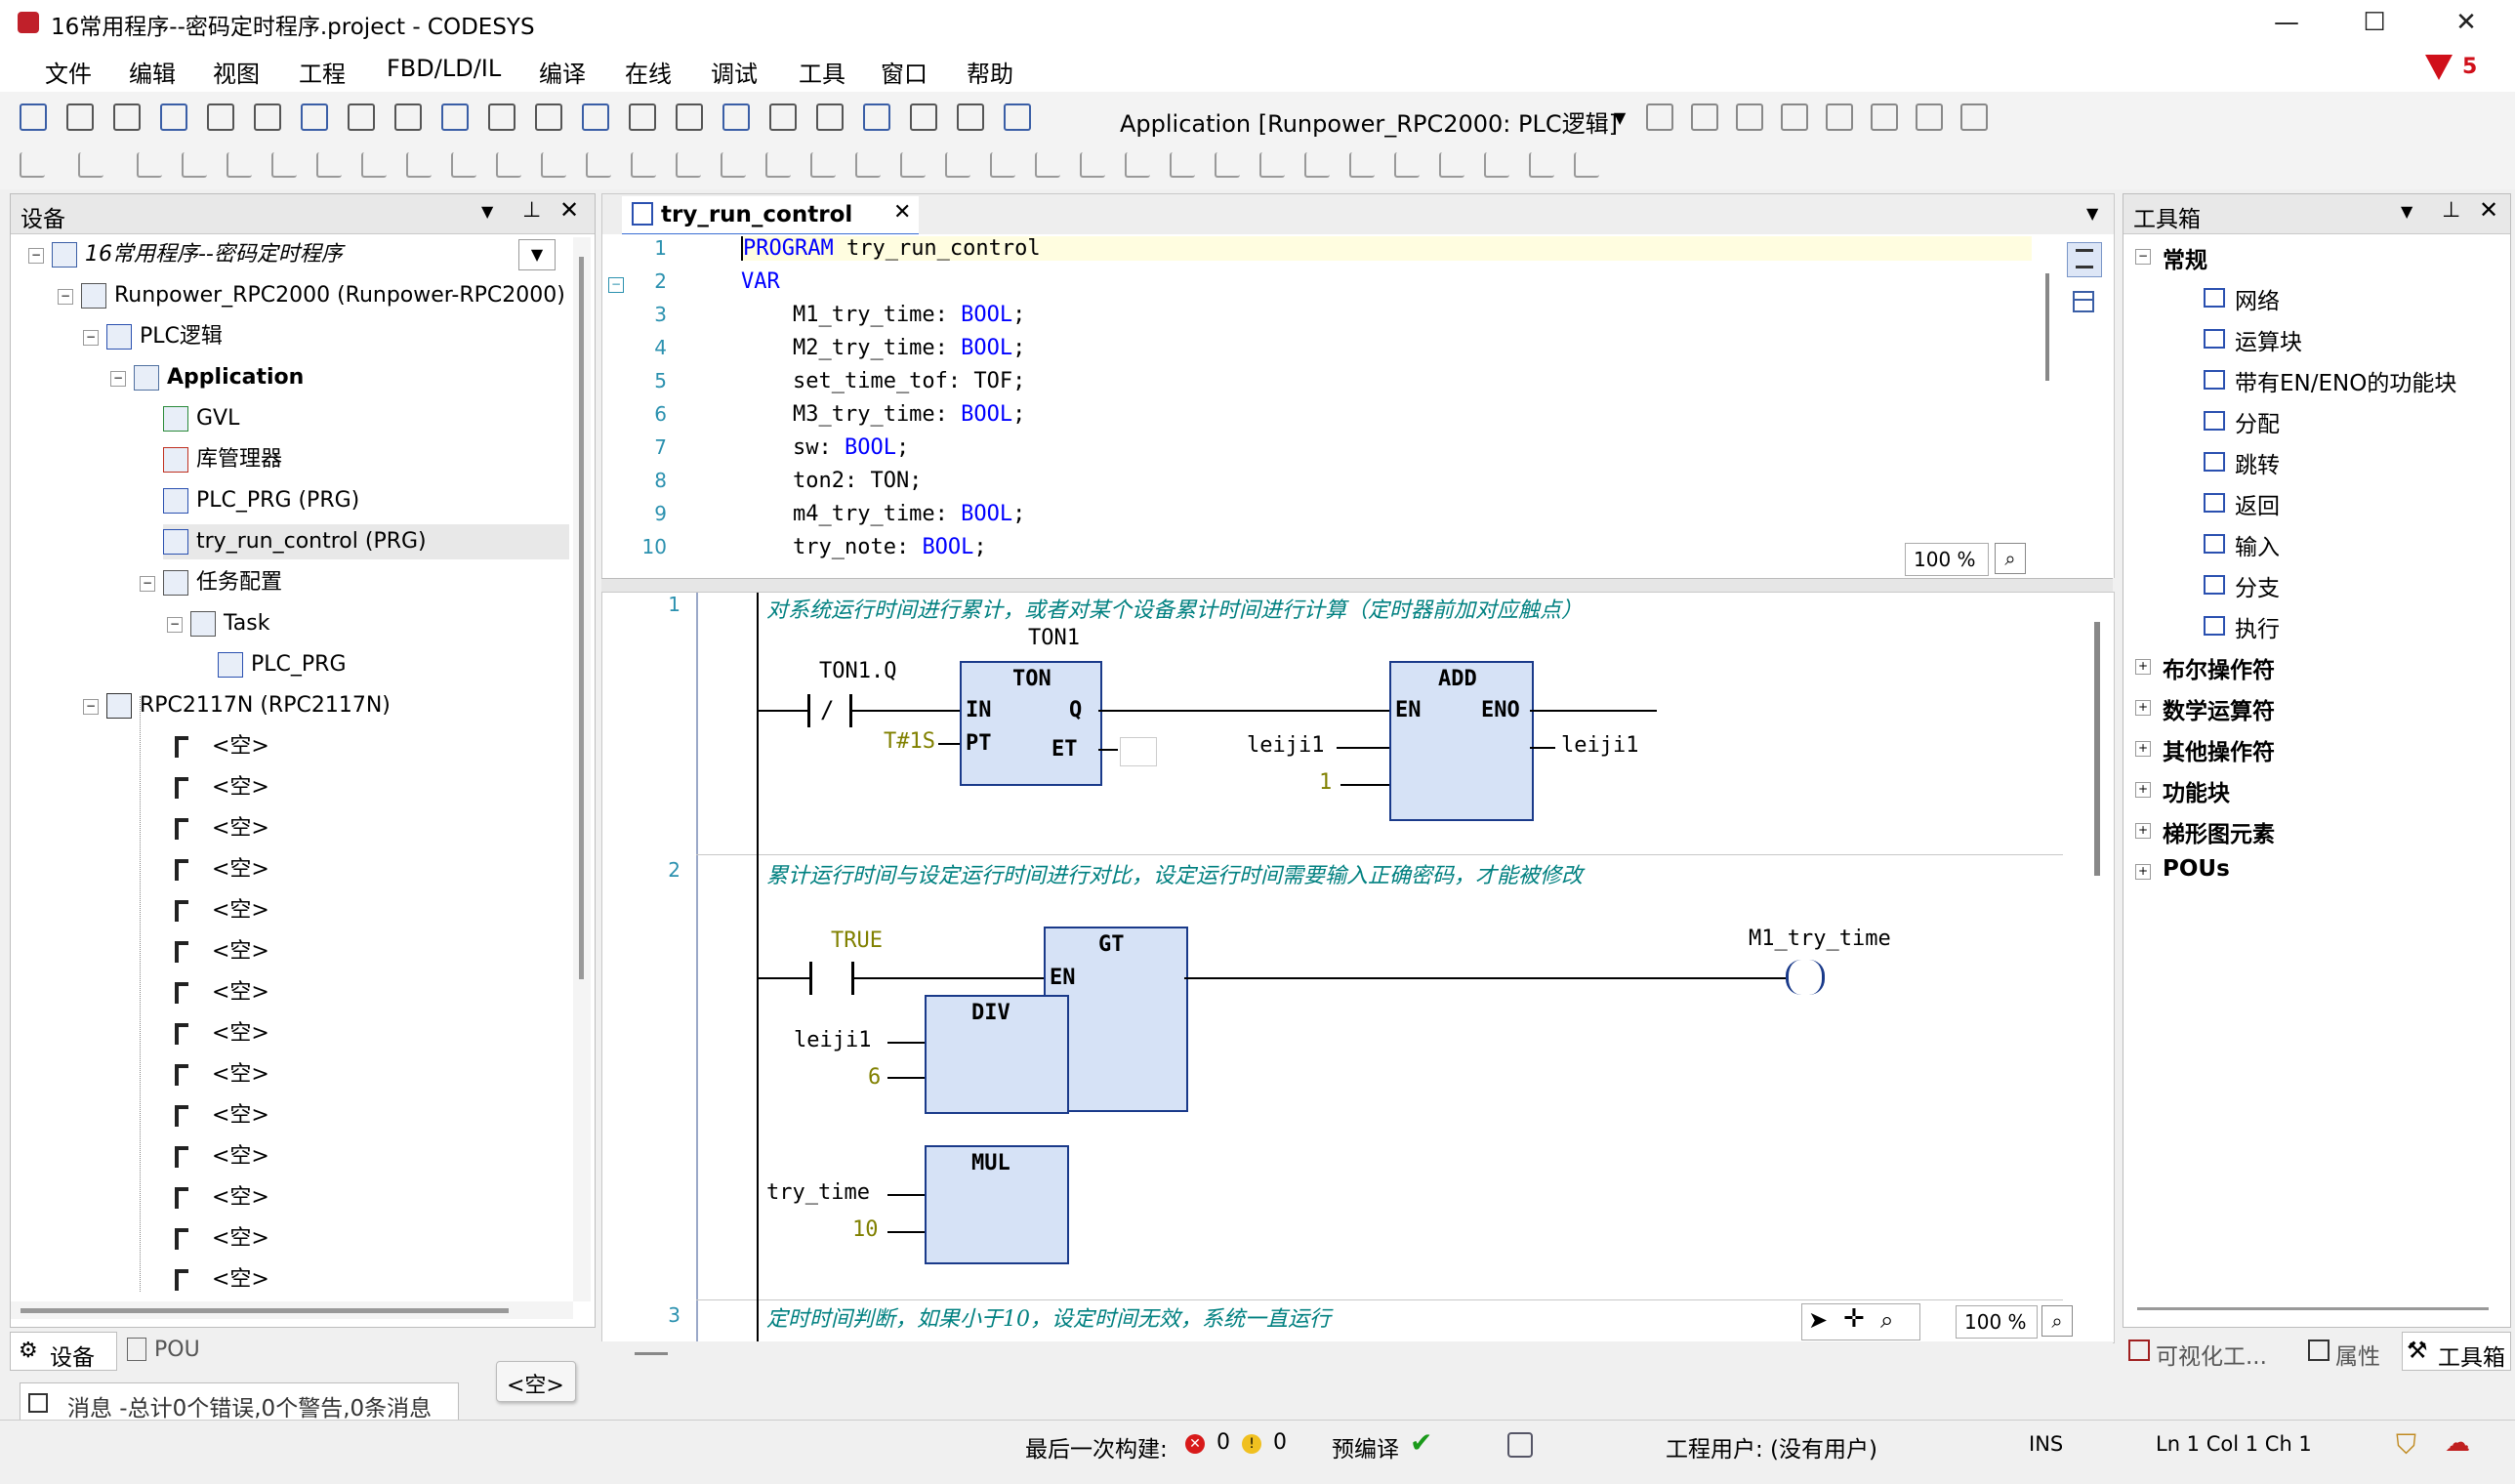 The width and height of the screenshot is (2515, 1484). I want to click on save-icon, so click(127, 117).